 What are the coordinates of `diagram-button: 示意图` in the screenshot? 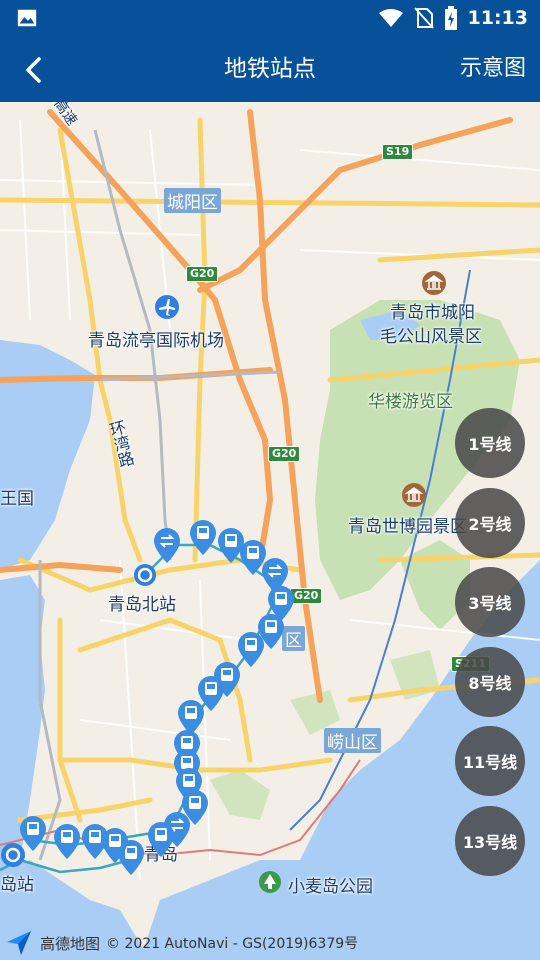 It's located at (493, 69).